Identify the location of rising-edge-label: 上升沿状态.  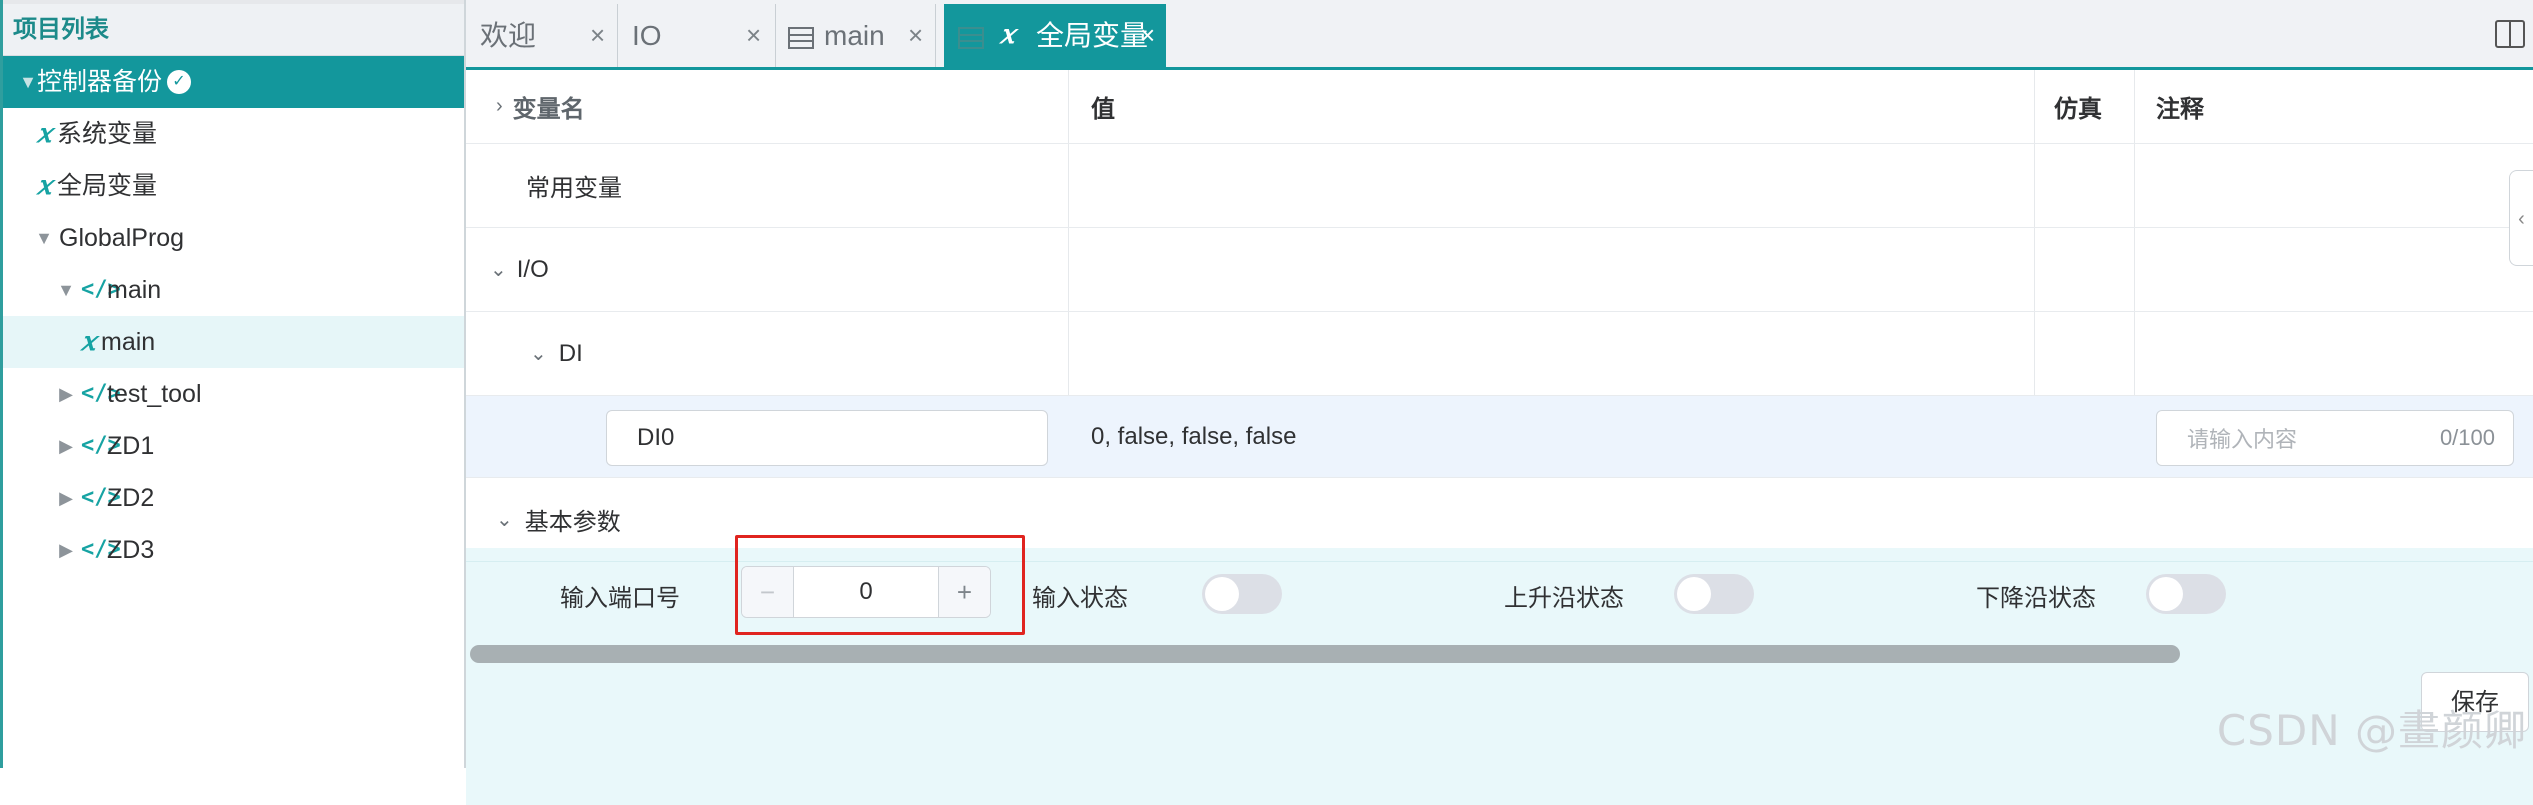
(1564, 598).